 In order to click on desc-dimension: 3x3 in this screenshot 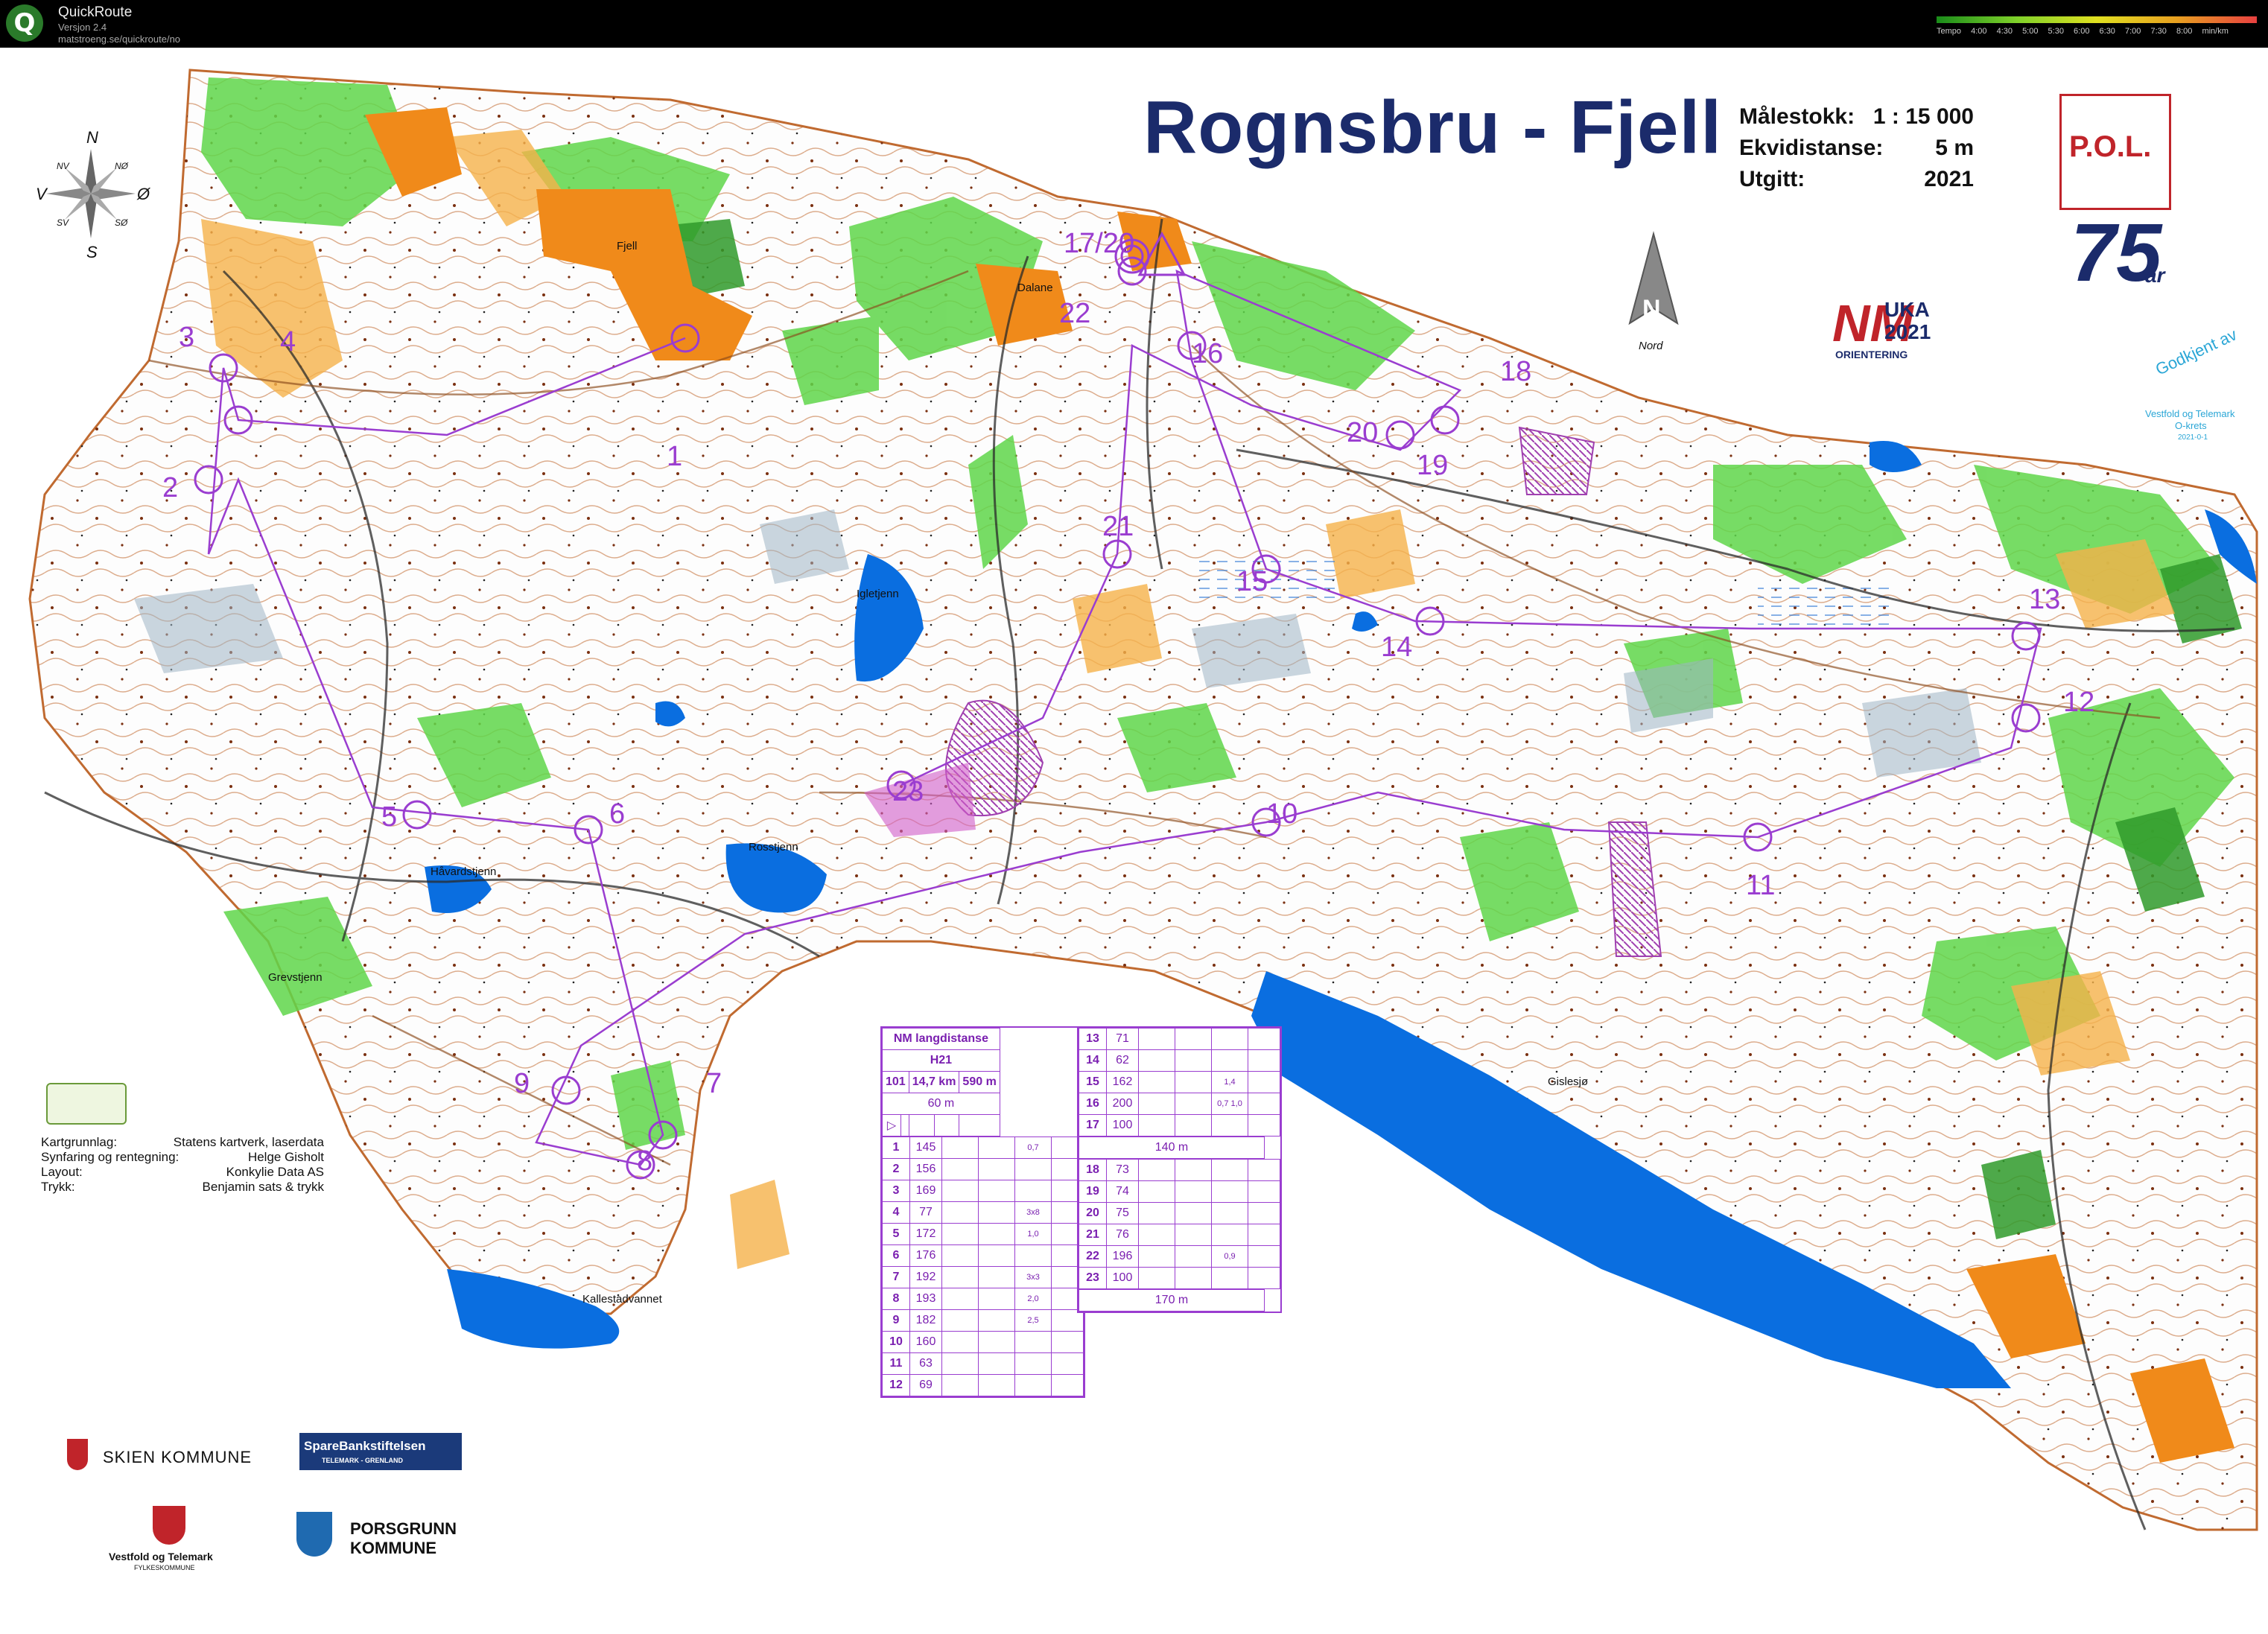, I will do `click(1033, 1277)`.